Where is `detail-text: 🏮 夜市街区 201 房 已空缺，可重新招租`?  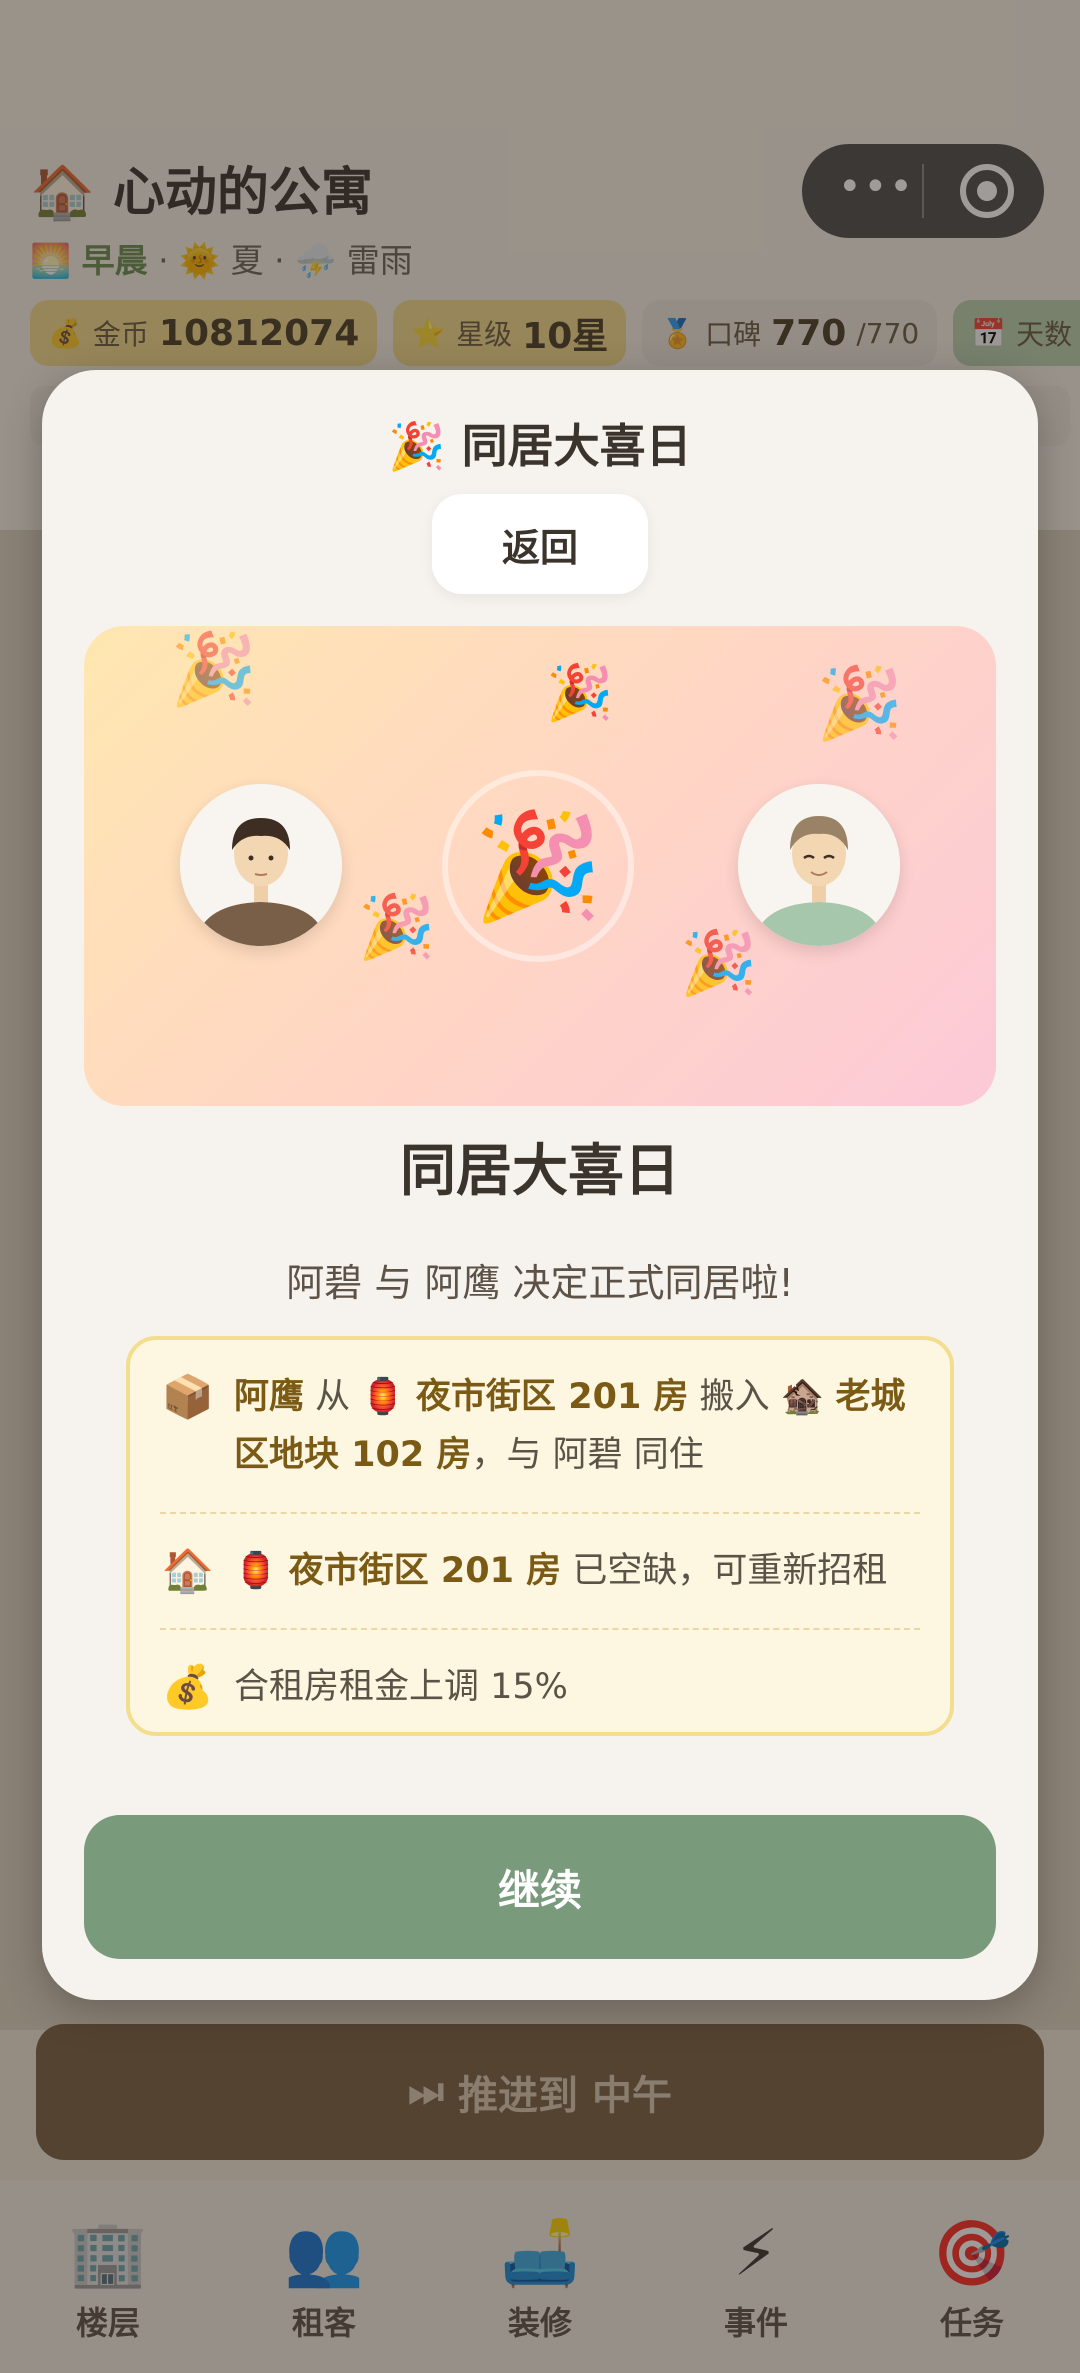
detail-text: 🏮 夜市街区 201 房 已空缺，可重新招租 is located at coordinates (561, 1571).